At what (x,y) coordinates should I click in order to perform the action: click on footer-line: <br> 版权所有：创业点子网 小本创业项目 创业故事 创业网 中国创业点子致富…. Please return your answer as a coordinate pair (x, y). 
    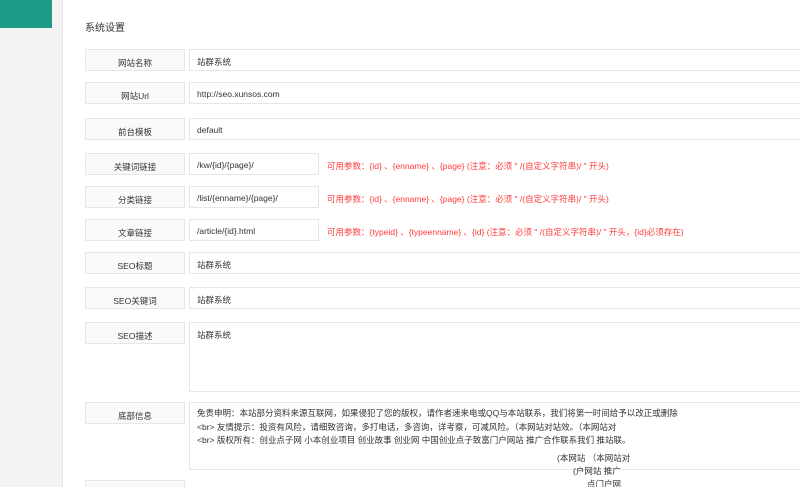
    Looking at the image, I should click on (414, 440).